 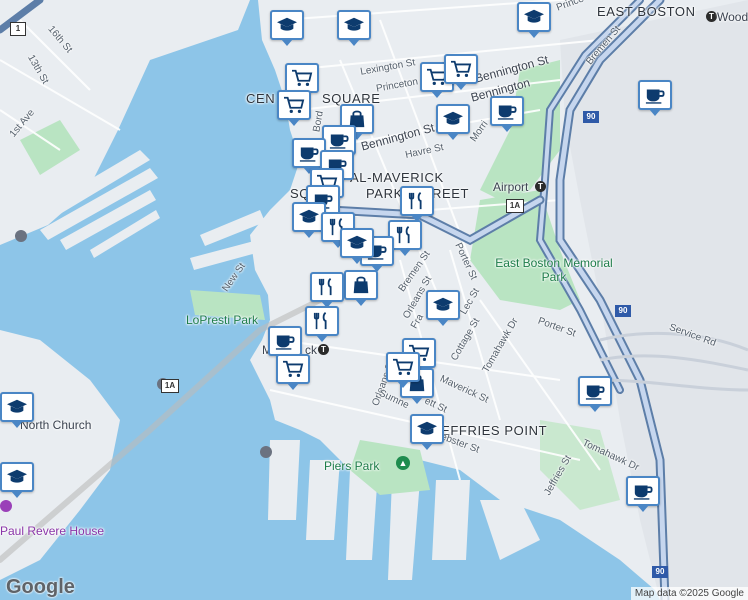 I want to click on route-1-shield: 1, so click(x=18, y=29).